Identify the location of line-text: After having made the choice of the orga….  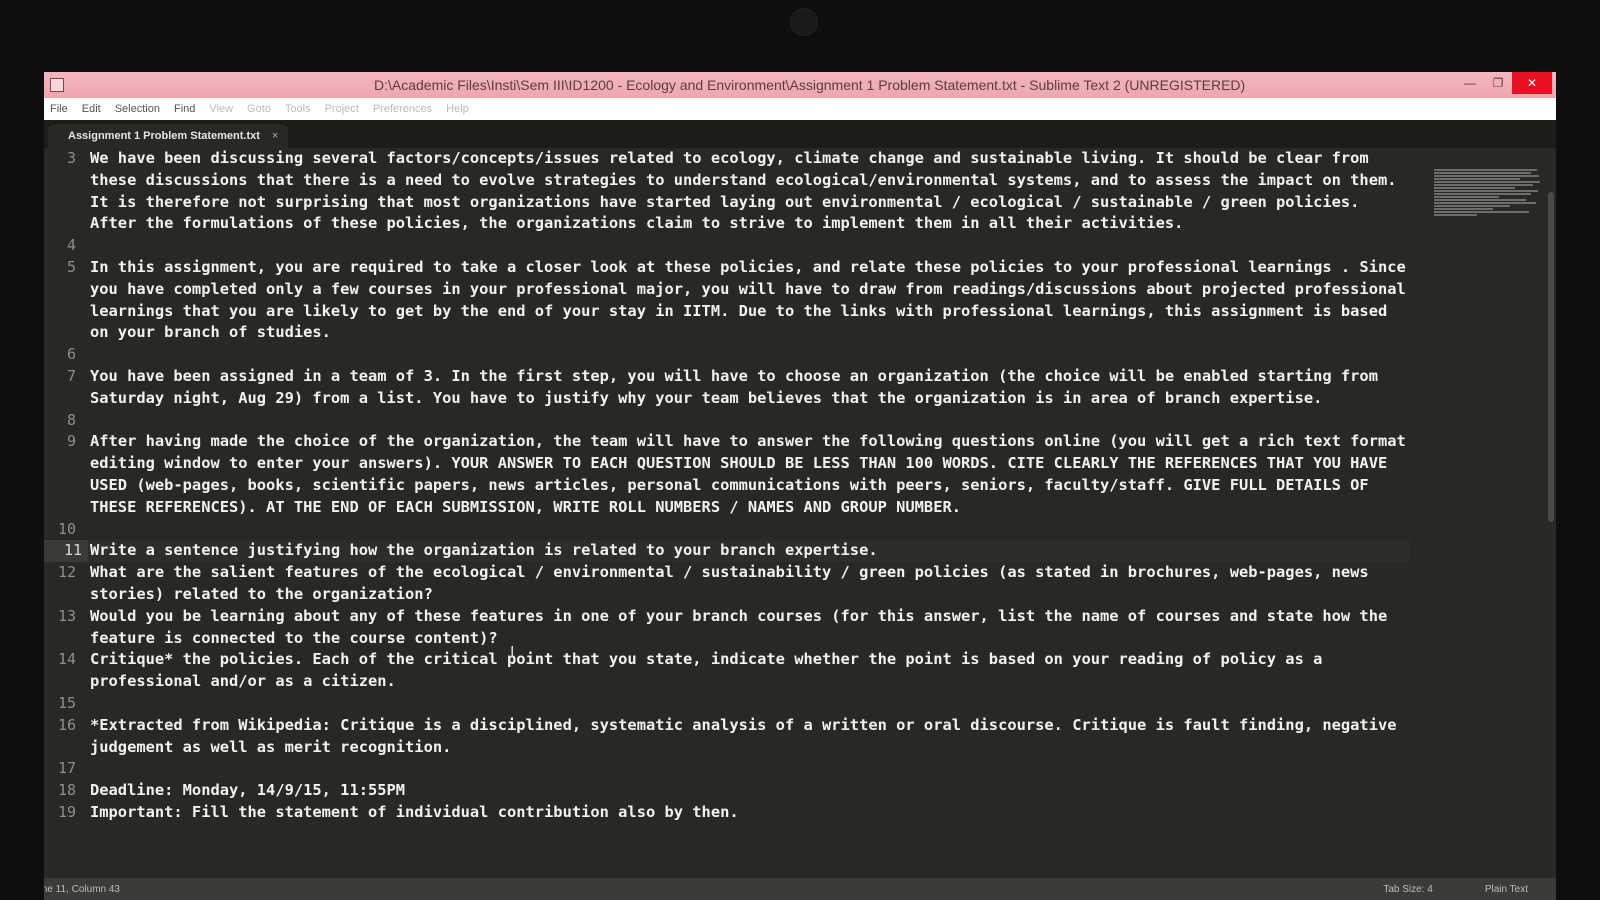
(749, 474).